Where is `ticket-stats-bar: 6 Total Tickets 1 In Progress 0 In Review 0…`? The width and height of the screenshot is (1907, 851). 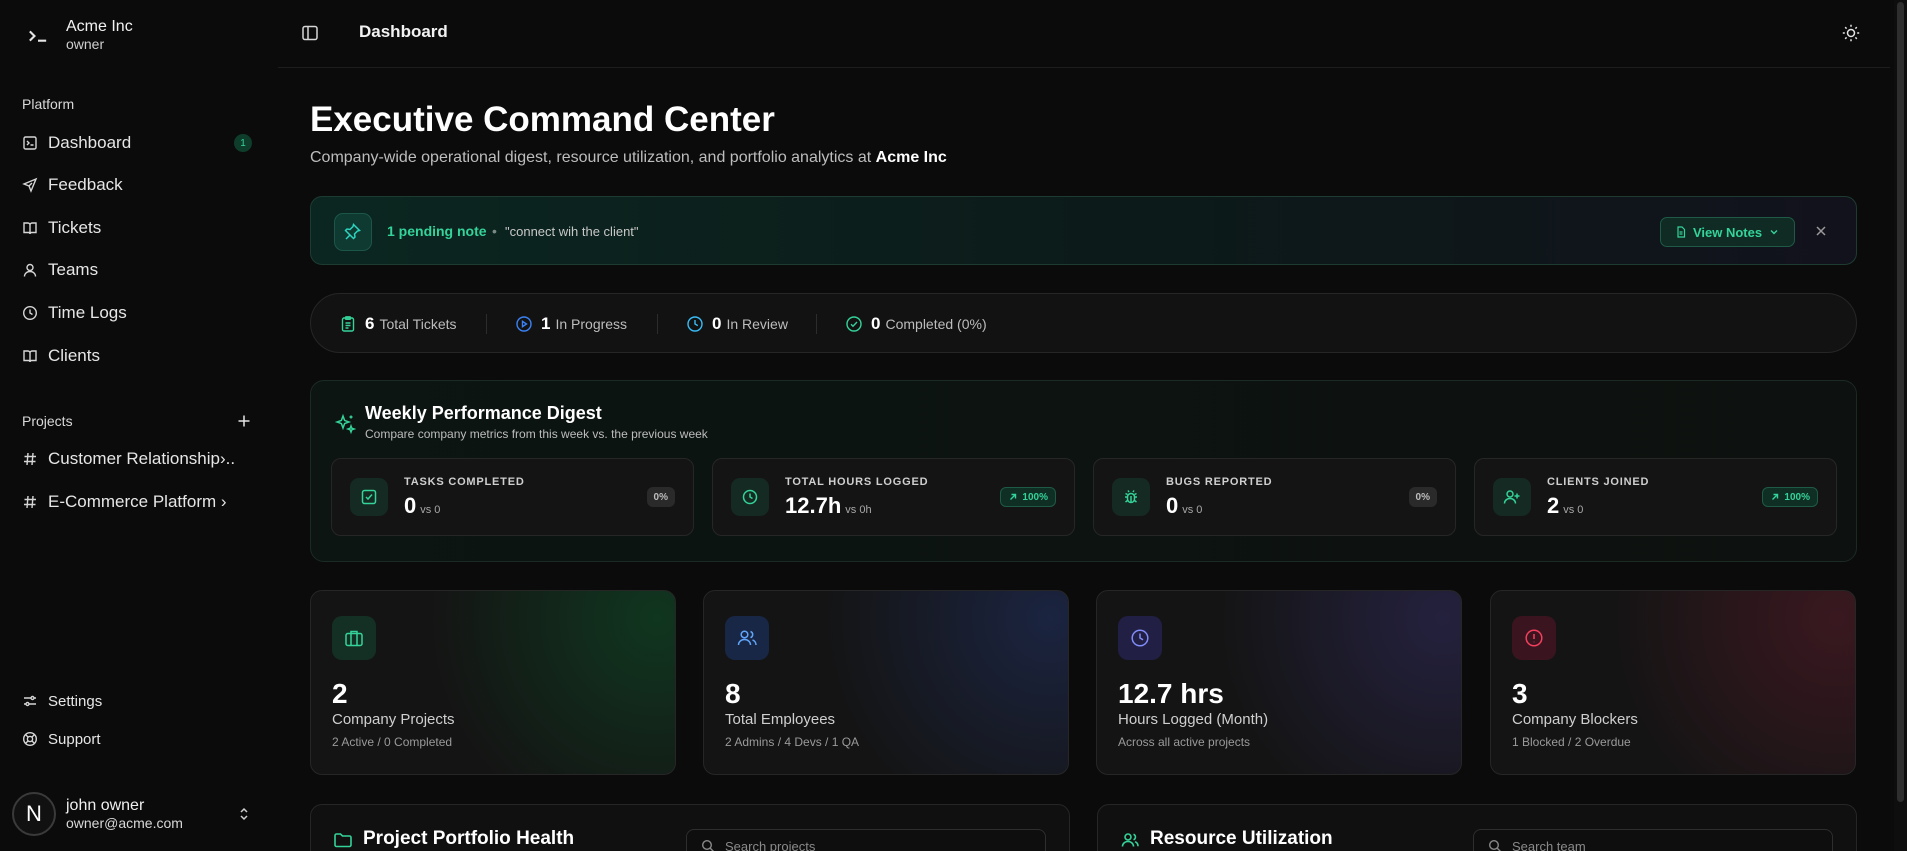 ticket-stats-bar: 6 Total Tickets 1 In Progress 0 In Review 0… is located at coordinates (1083, 323).